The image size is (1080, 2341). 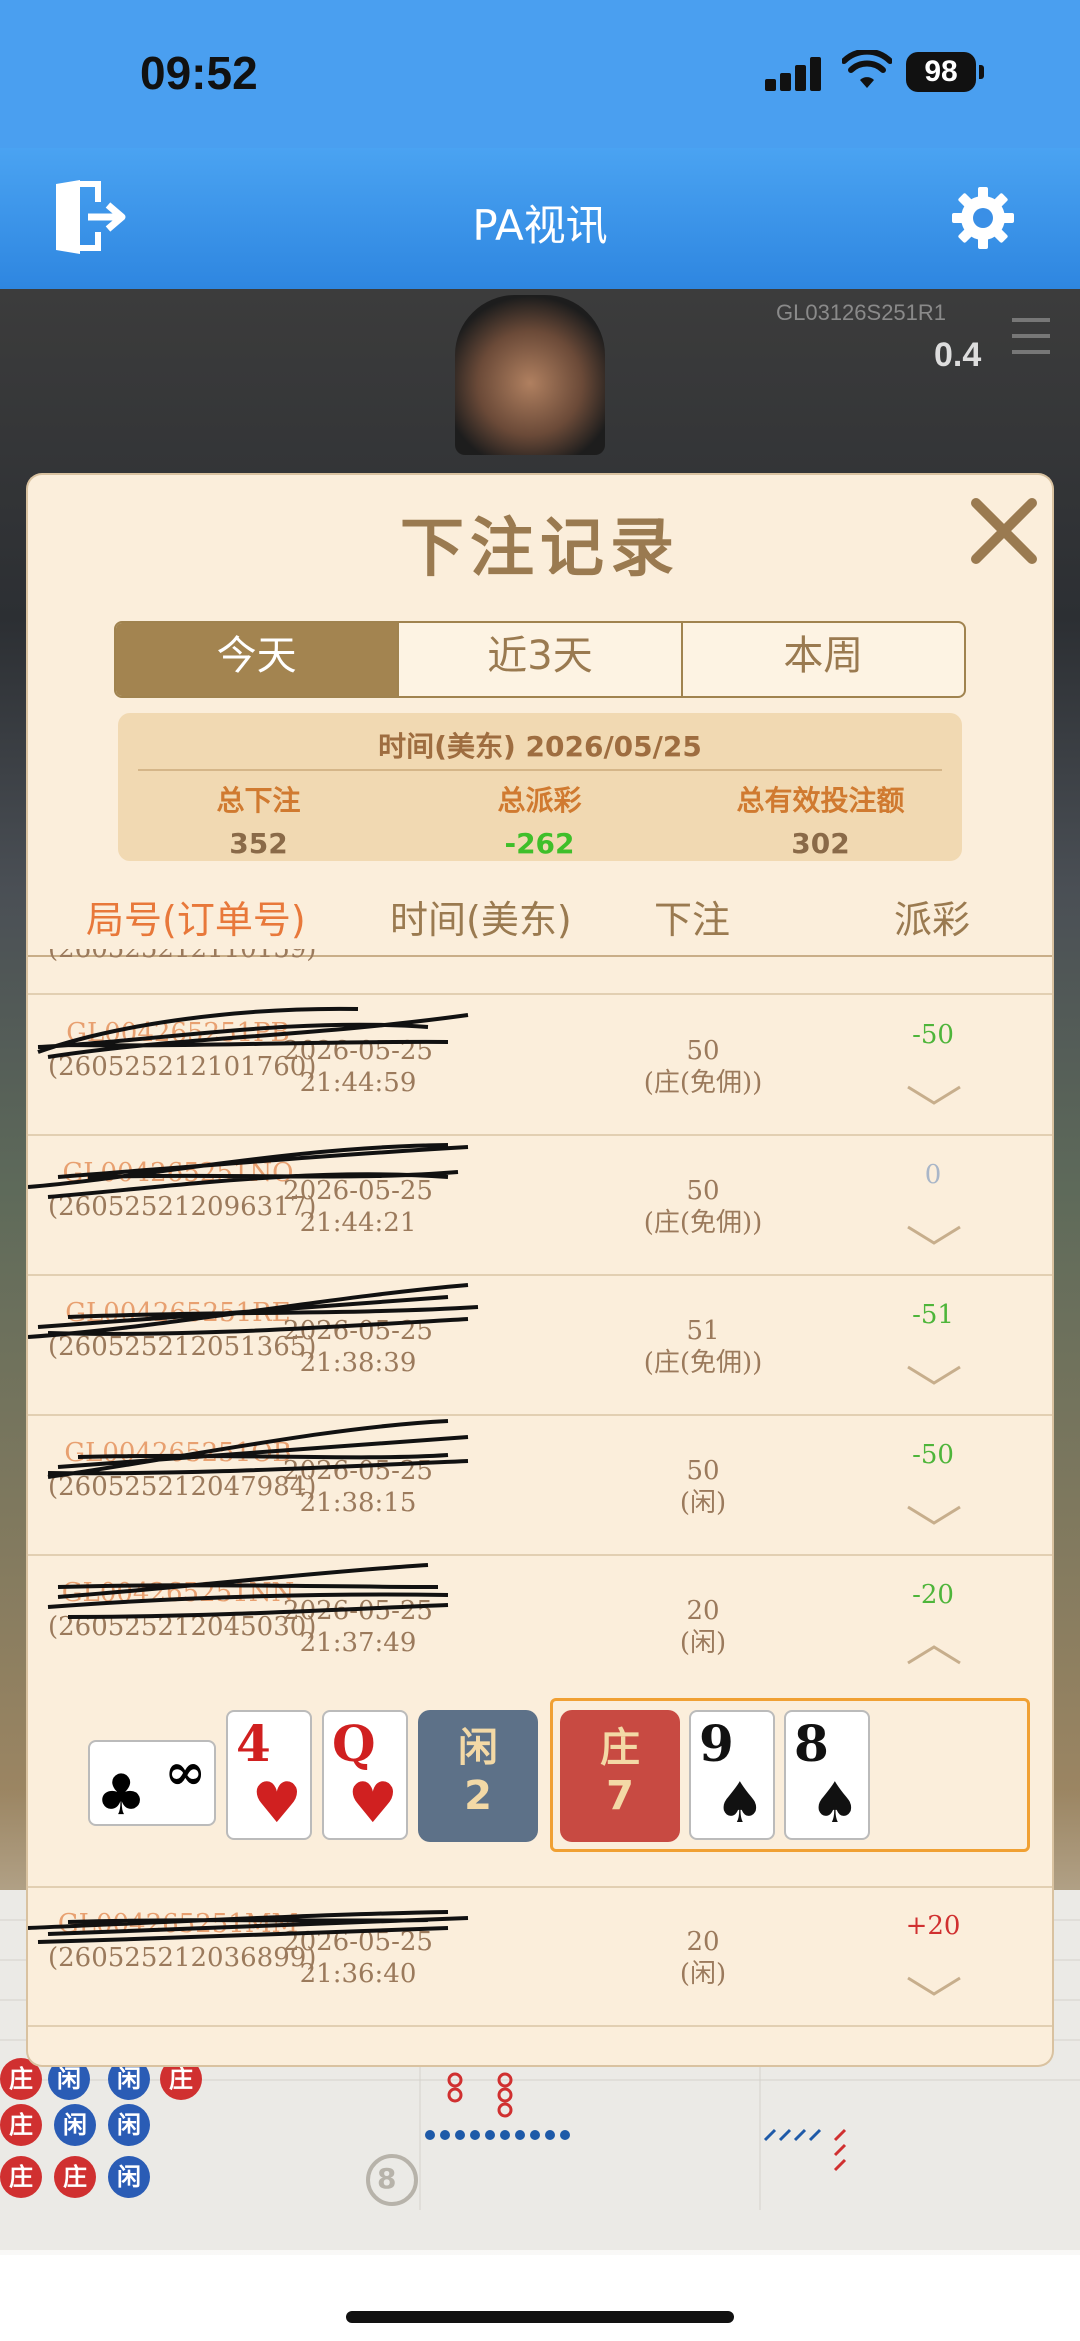 I want to click on signal-icon, so click(x=794, y=73).